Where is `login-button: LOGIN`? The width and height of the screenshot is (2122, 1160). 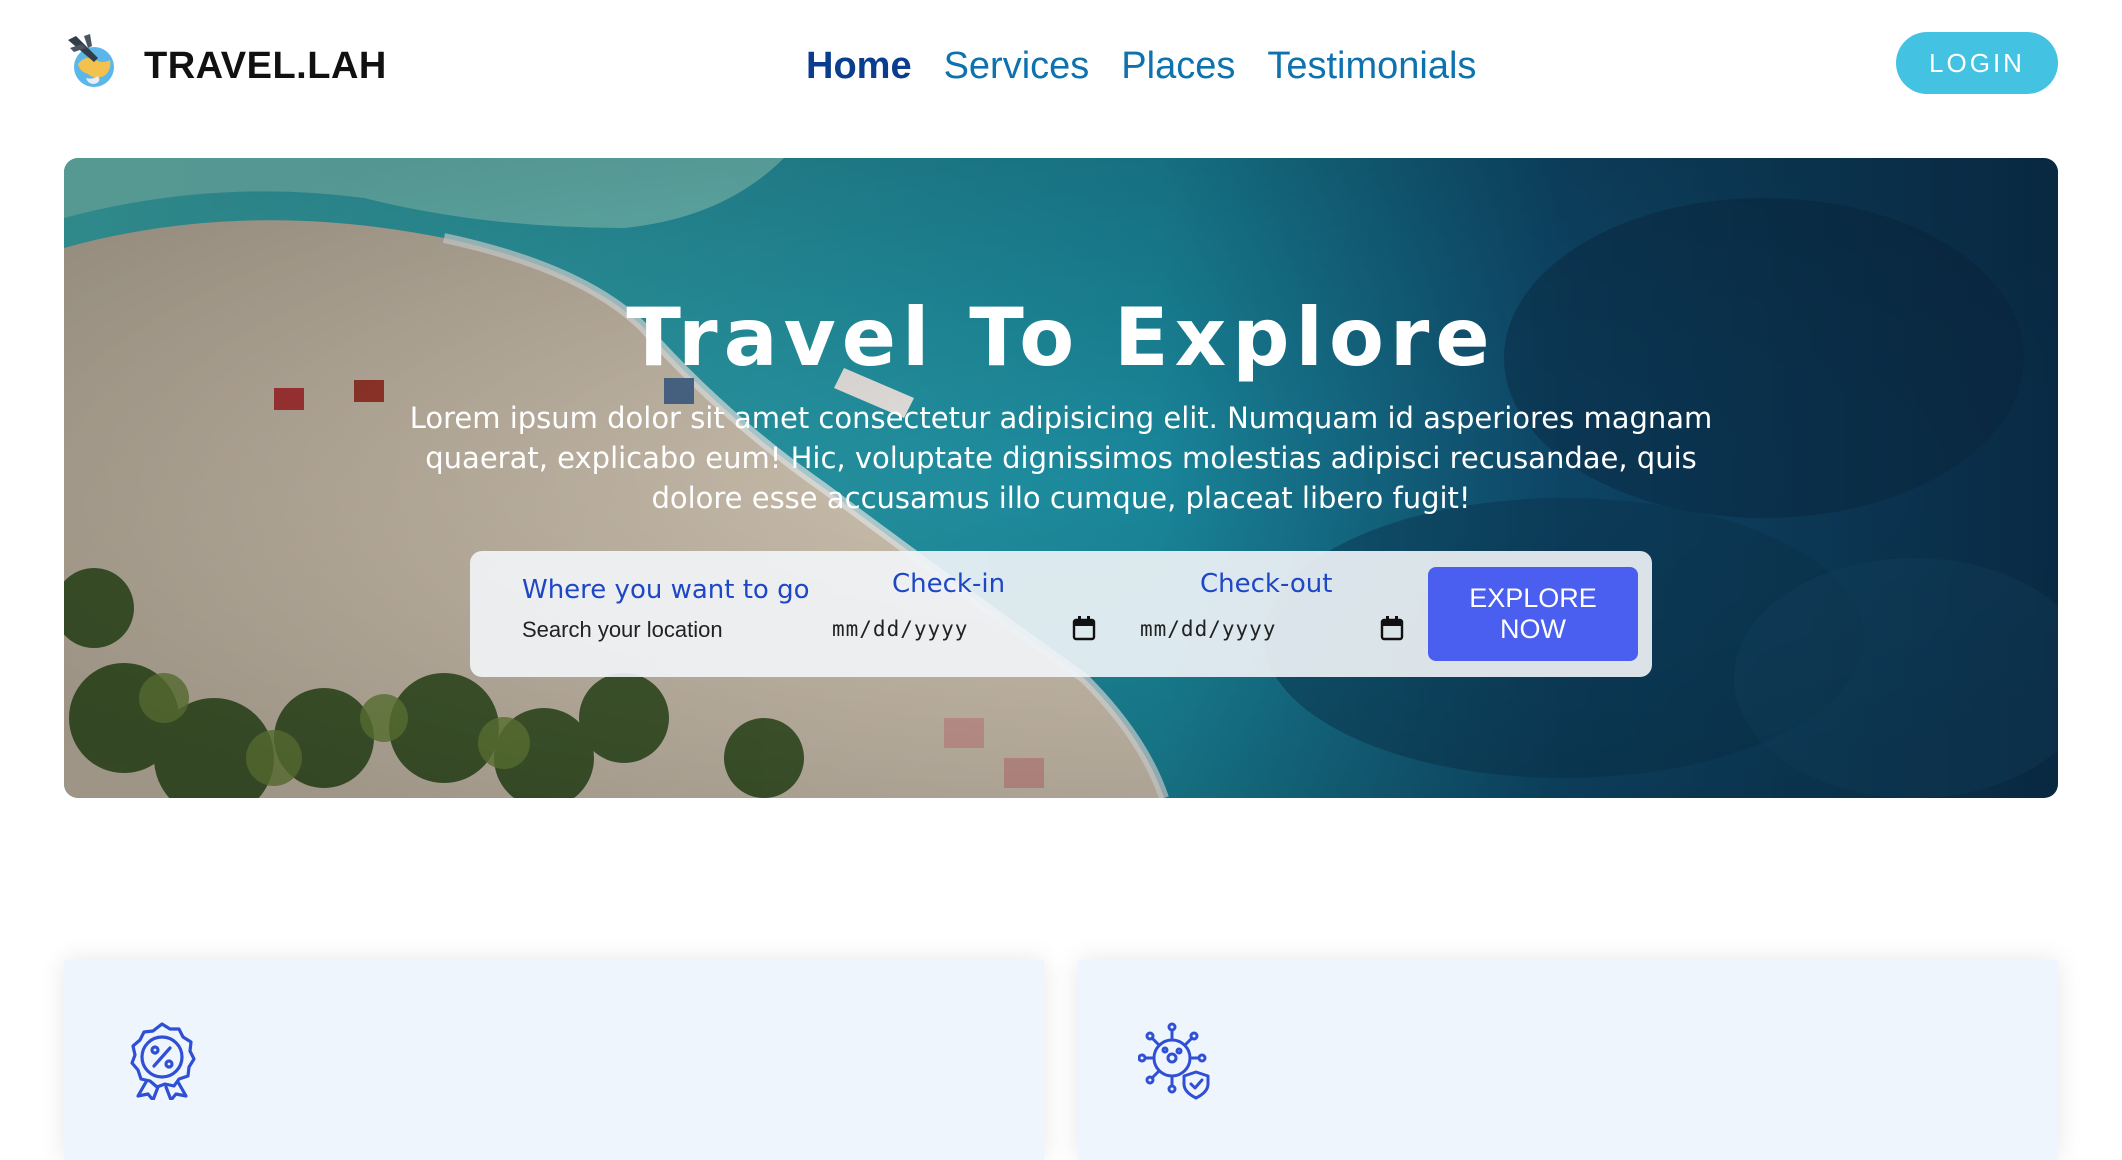 login-button: LOGIN is located at coordinates (1977, 63).